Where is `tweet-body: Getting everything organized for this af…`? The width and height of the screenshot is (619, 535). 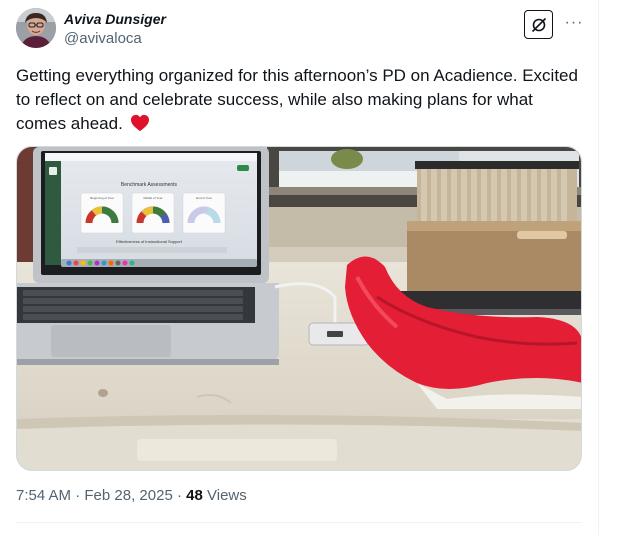
tweet-body: Getting everything organized for this af… is located at coordinates (297, 99).